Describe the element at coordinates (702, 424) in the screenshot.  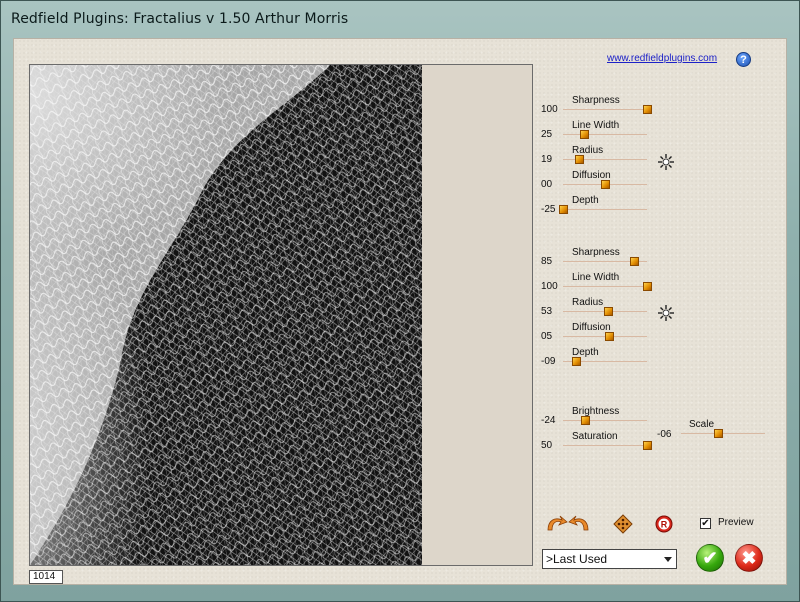
I see `slider-label: Scale` at that location.